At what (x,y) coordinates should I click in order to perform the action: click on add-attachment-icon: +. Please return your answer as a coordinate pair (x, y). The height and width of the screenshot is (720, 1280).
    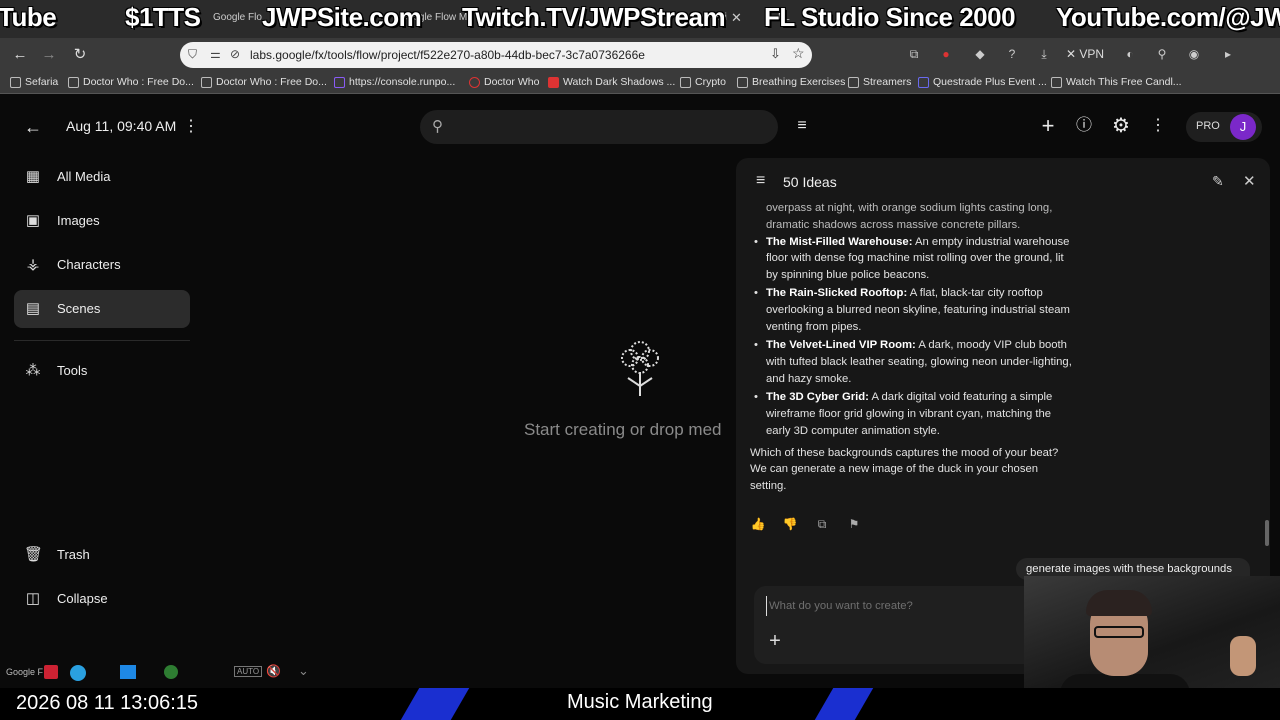
    Looking at the image, I should click on (775, 641).